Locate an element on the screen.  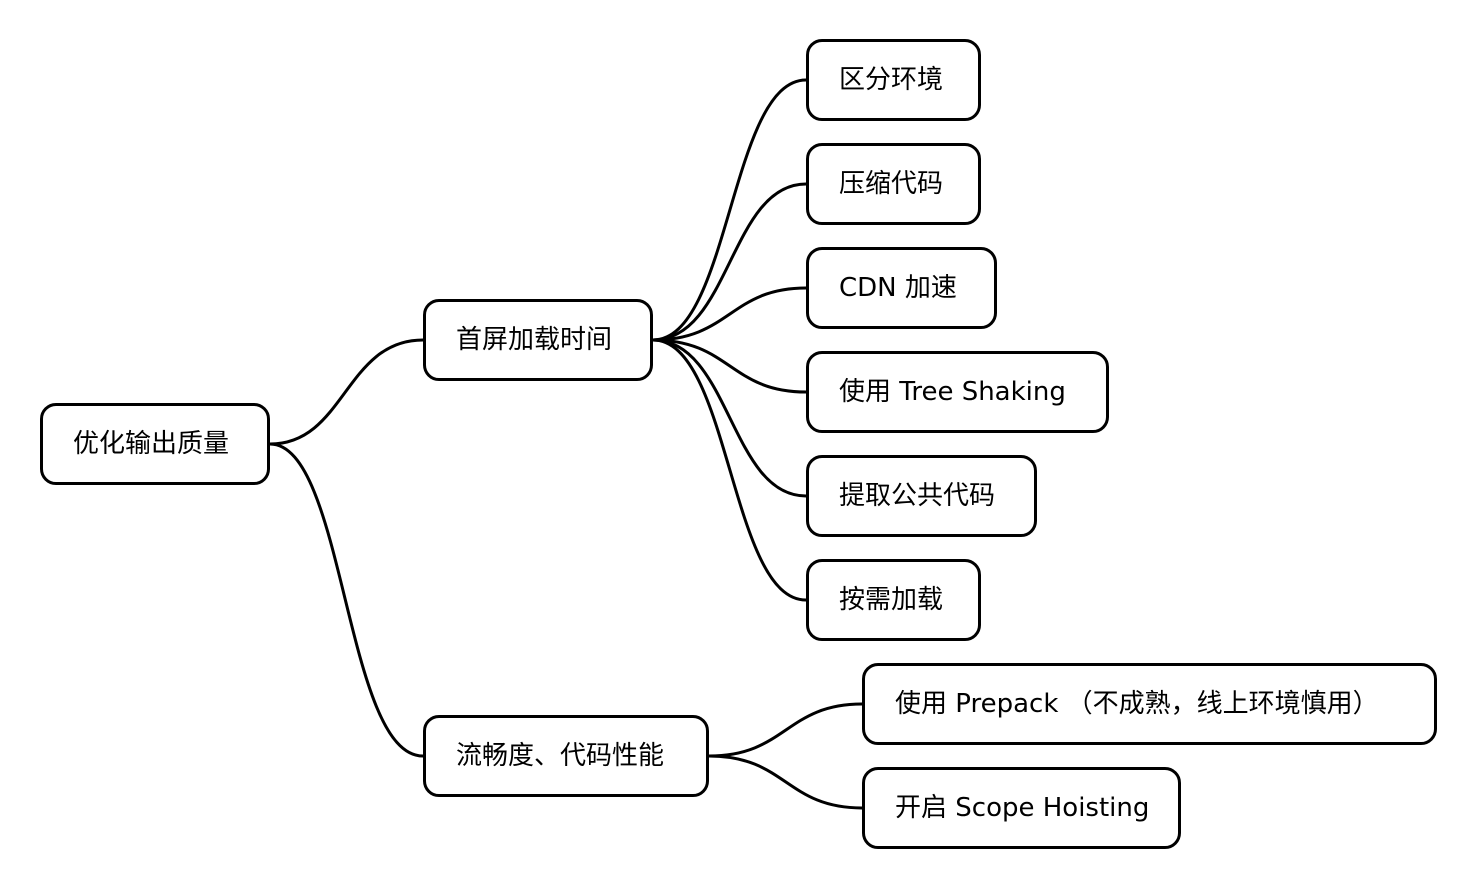
connector-root-b2 is located at coordinates (346, 600).